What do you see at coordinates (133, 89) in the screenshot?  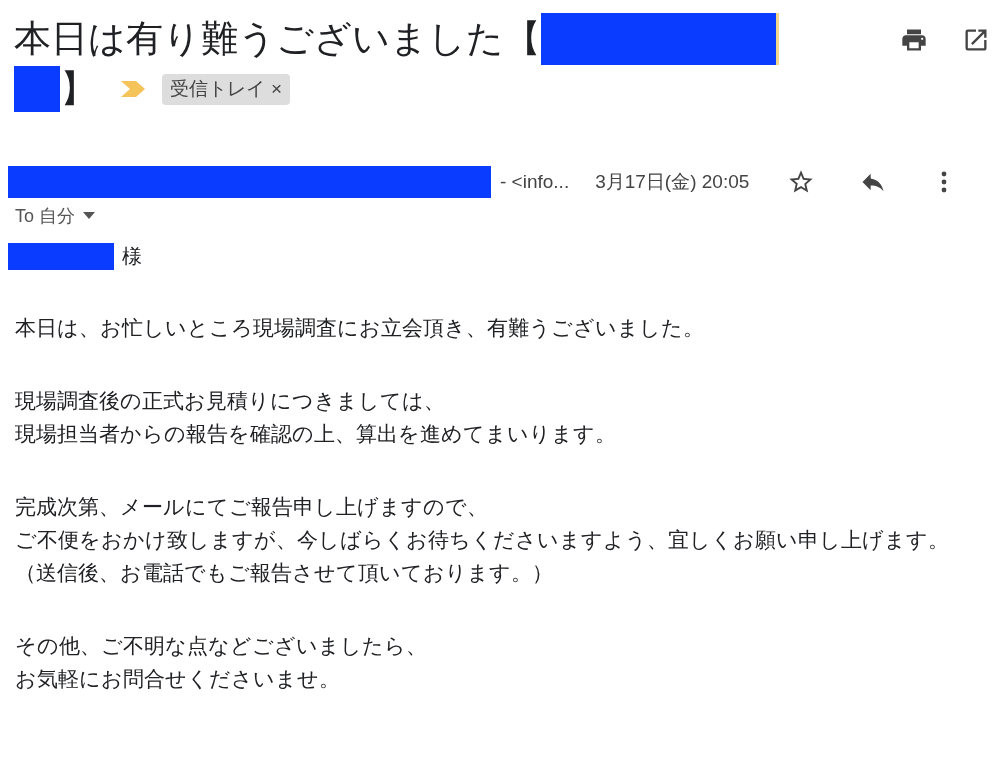 I see `importance-marker-icon` at bounding box center [133, 89].